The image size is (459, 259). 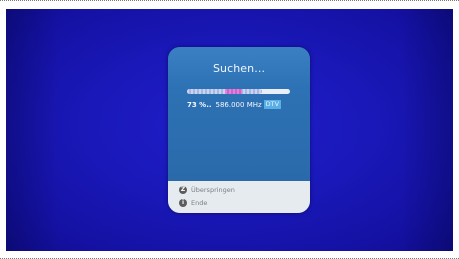 I want to click on z-key-icon: Z, so click(x=183, y=190).